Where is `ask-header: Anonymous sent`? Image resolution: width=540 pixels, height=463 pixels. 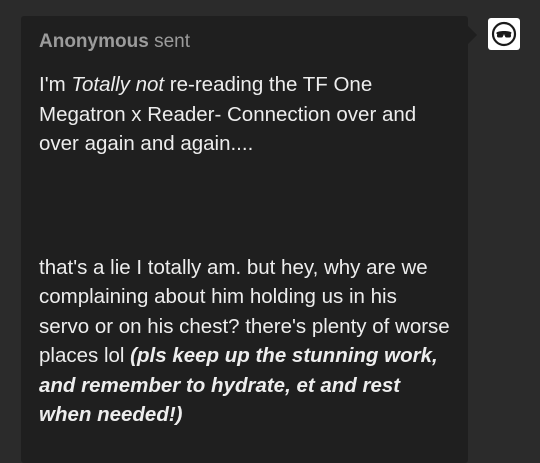
ask-header: Anonymous sent is located at coordinates (244, 42).